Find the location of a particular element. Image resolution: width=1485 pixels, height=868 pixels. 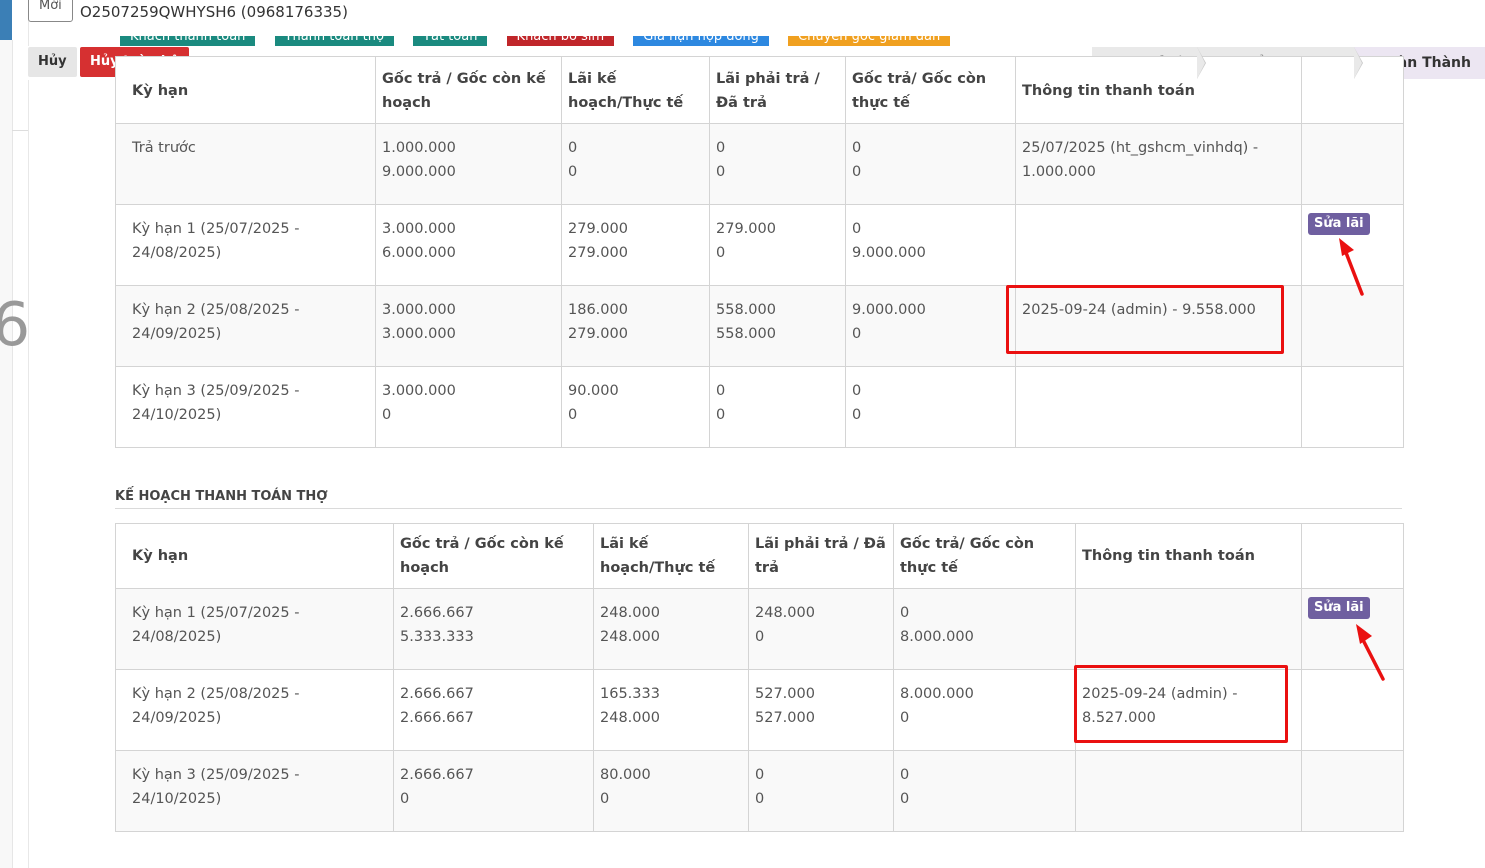

payment-info-value: 25/07/2025 (ht_gshcm_vinhdq) - 1.000.000 is located at coordinates (1140, 160).